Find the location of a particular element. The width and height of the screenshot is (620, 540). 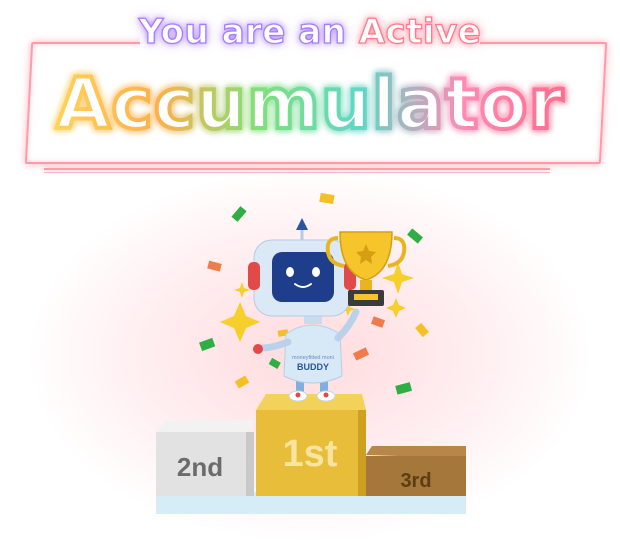

subtitle-prefix: You are an is located at coordinates (248, 31).